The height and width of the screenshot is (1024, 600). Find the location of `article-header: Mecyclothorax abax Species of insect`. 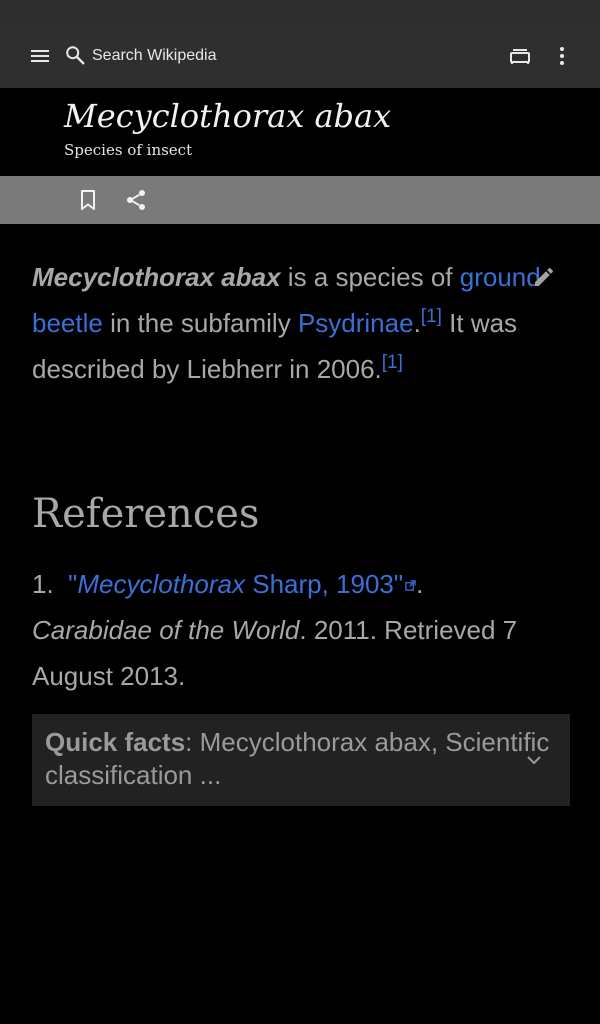

article-header: Mecyclothorax abax Species of insect is located at coordinates (300, 132).